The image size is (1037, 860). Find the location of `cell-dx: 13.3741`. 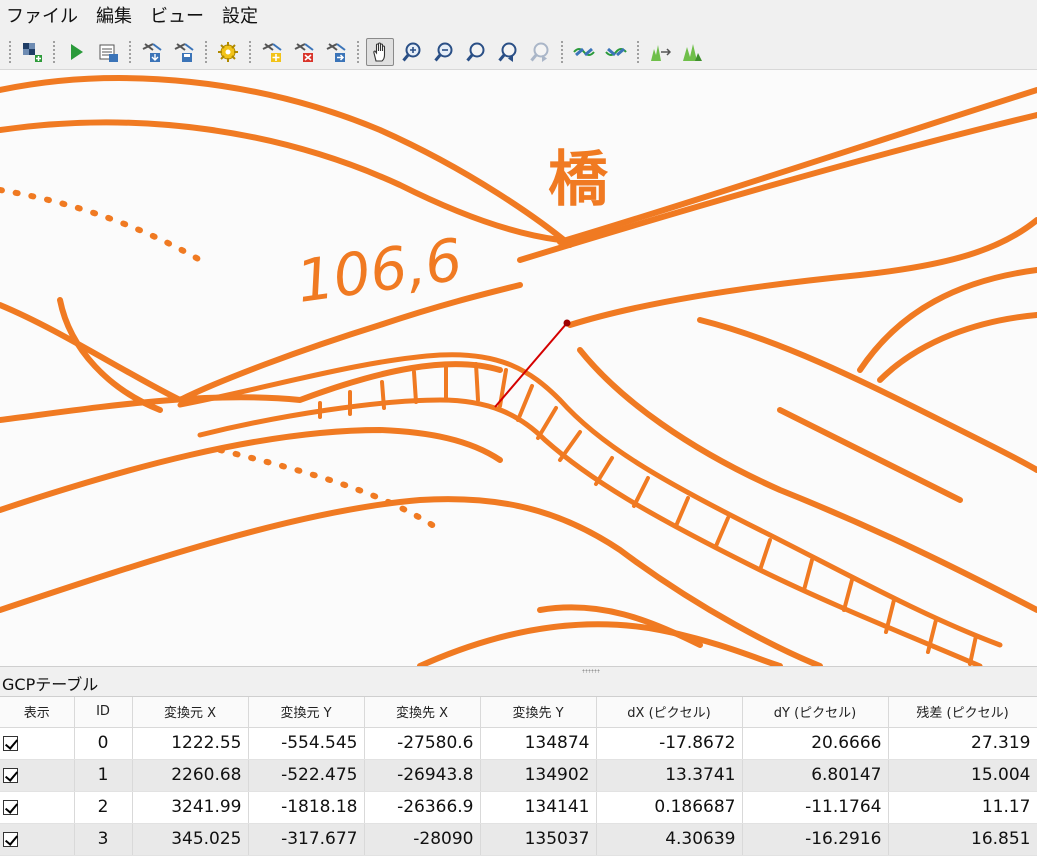

cell-dx: 13.3741 is located at coordinates (669, 775).